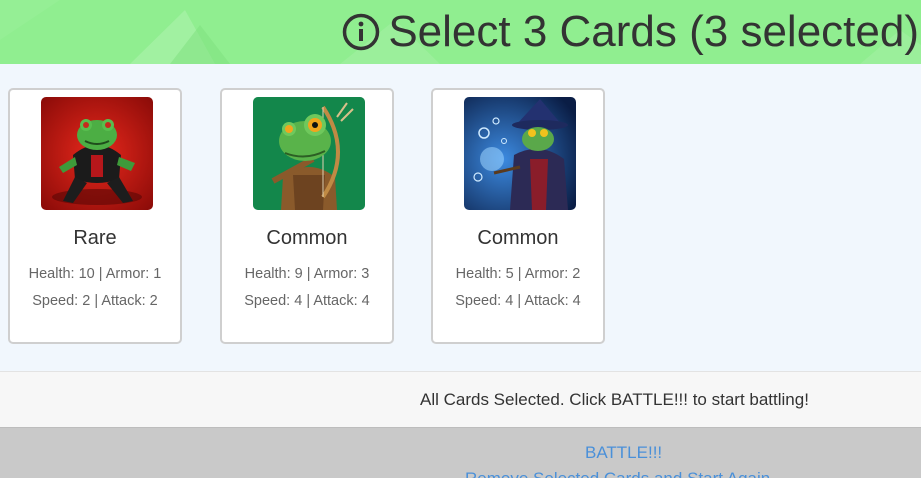  What do you see at coordinates (97, 153) in the screenshot?
I see `frog-fighter-image` at bounding box center [97, 153].